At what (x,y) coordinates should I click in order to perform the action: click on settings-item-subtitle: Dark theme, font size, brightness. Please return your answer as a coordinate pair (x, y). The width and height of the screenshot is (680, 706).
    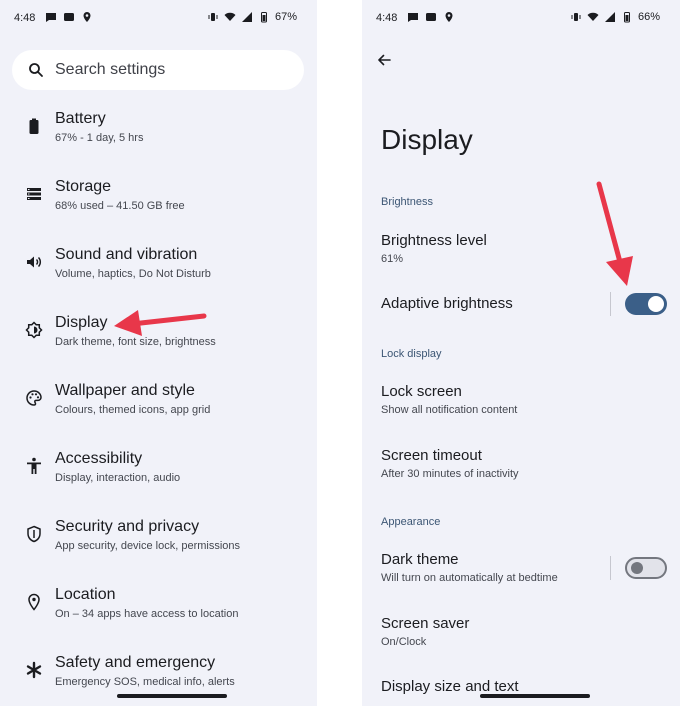
    Looking at the image, I should click on (135, 342).